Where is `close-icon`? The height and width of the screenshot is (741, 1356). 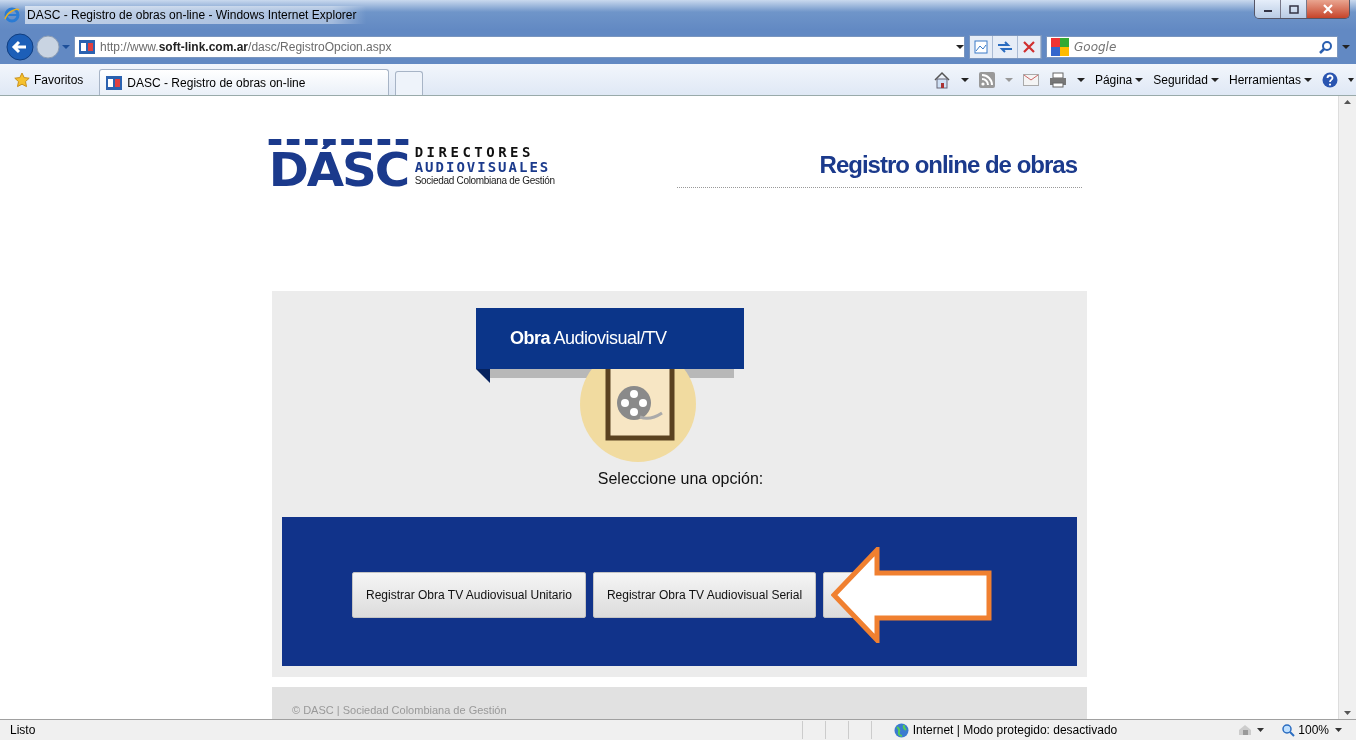 close-icon is located at coordinates (1328, 9).